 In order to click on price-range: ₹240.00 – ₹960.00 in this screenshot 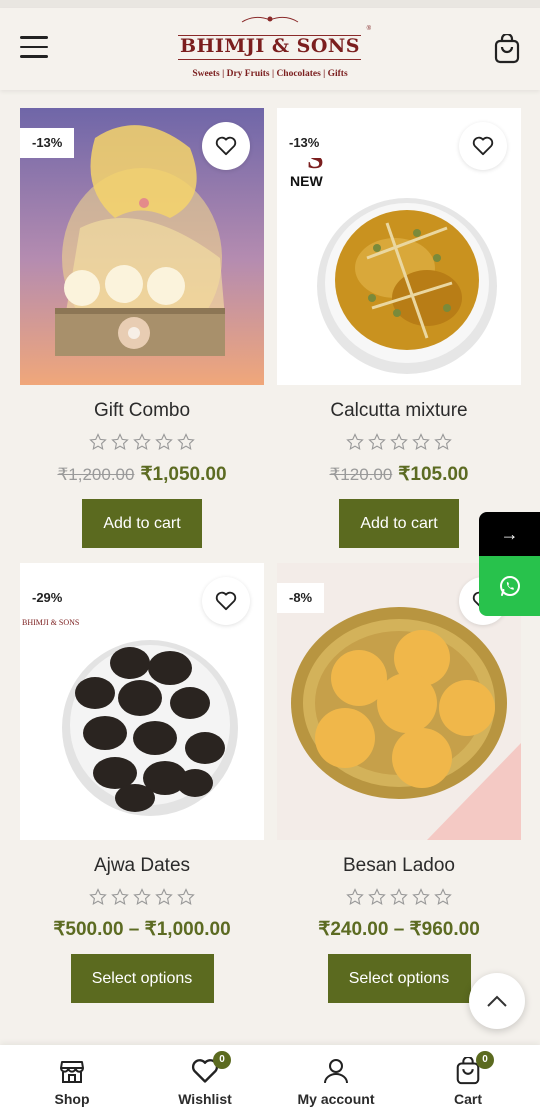, I will do `click(399, 929)`.